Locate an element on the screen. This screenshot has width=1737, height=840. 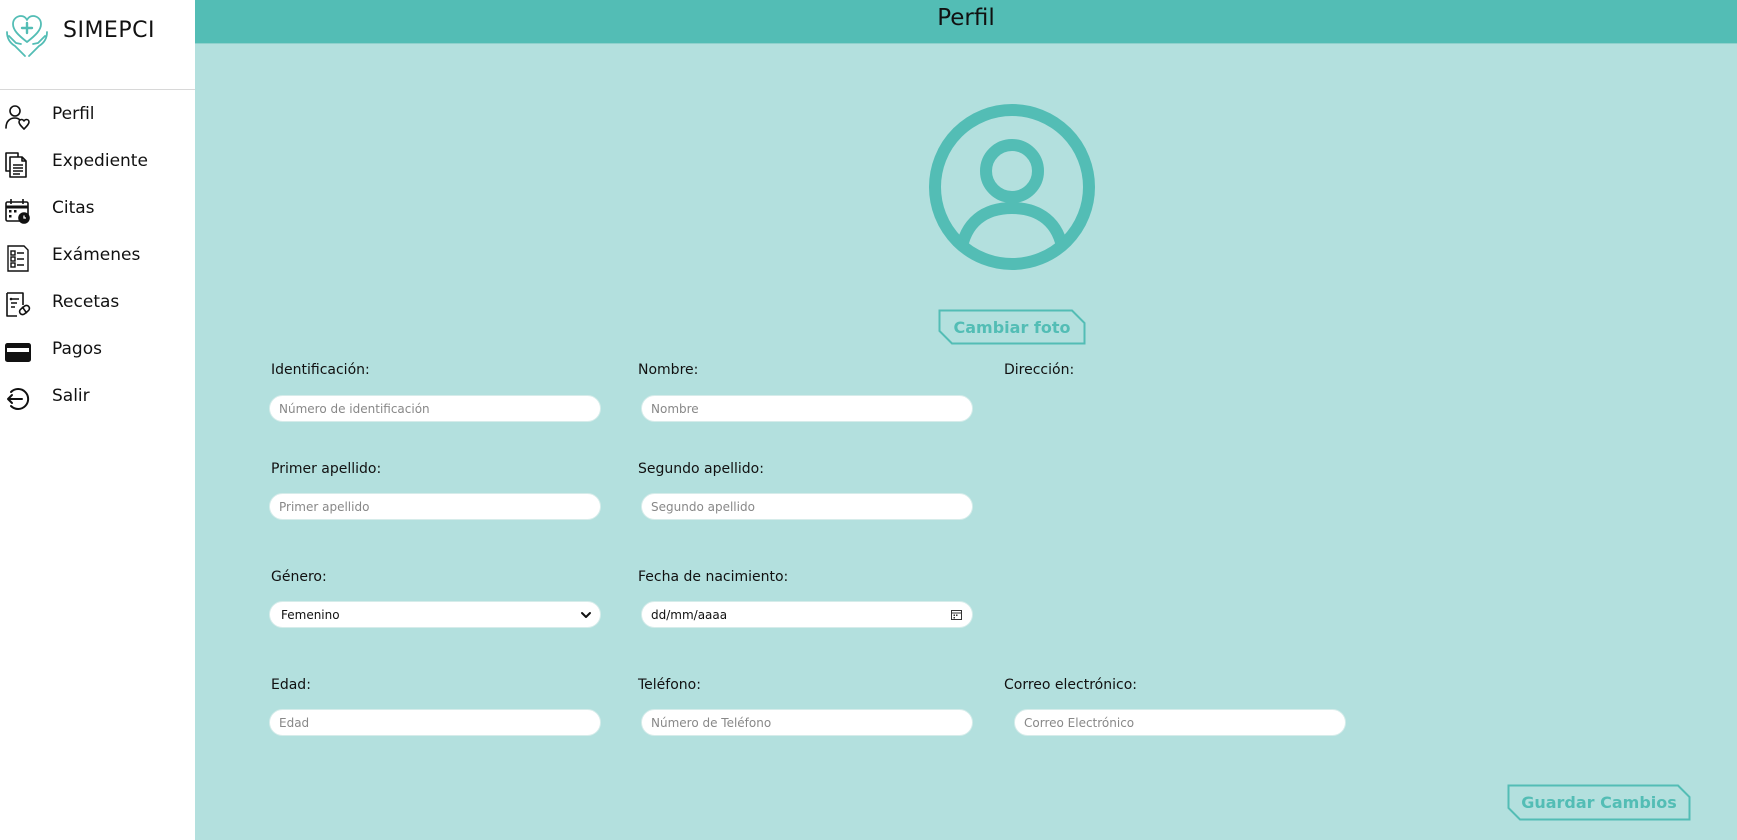
sidebar-item-expediente: Expediente is located at coordinates (97, 162).